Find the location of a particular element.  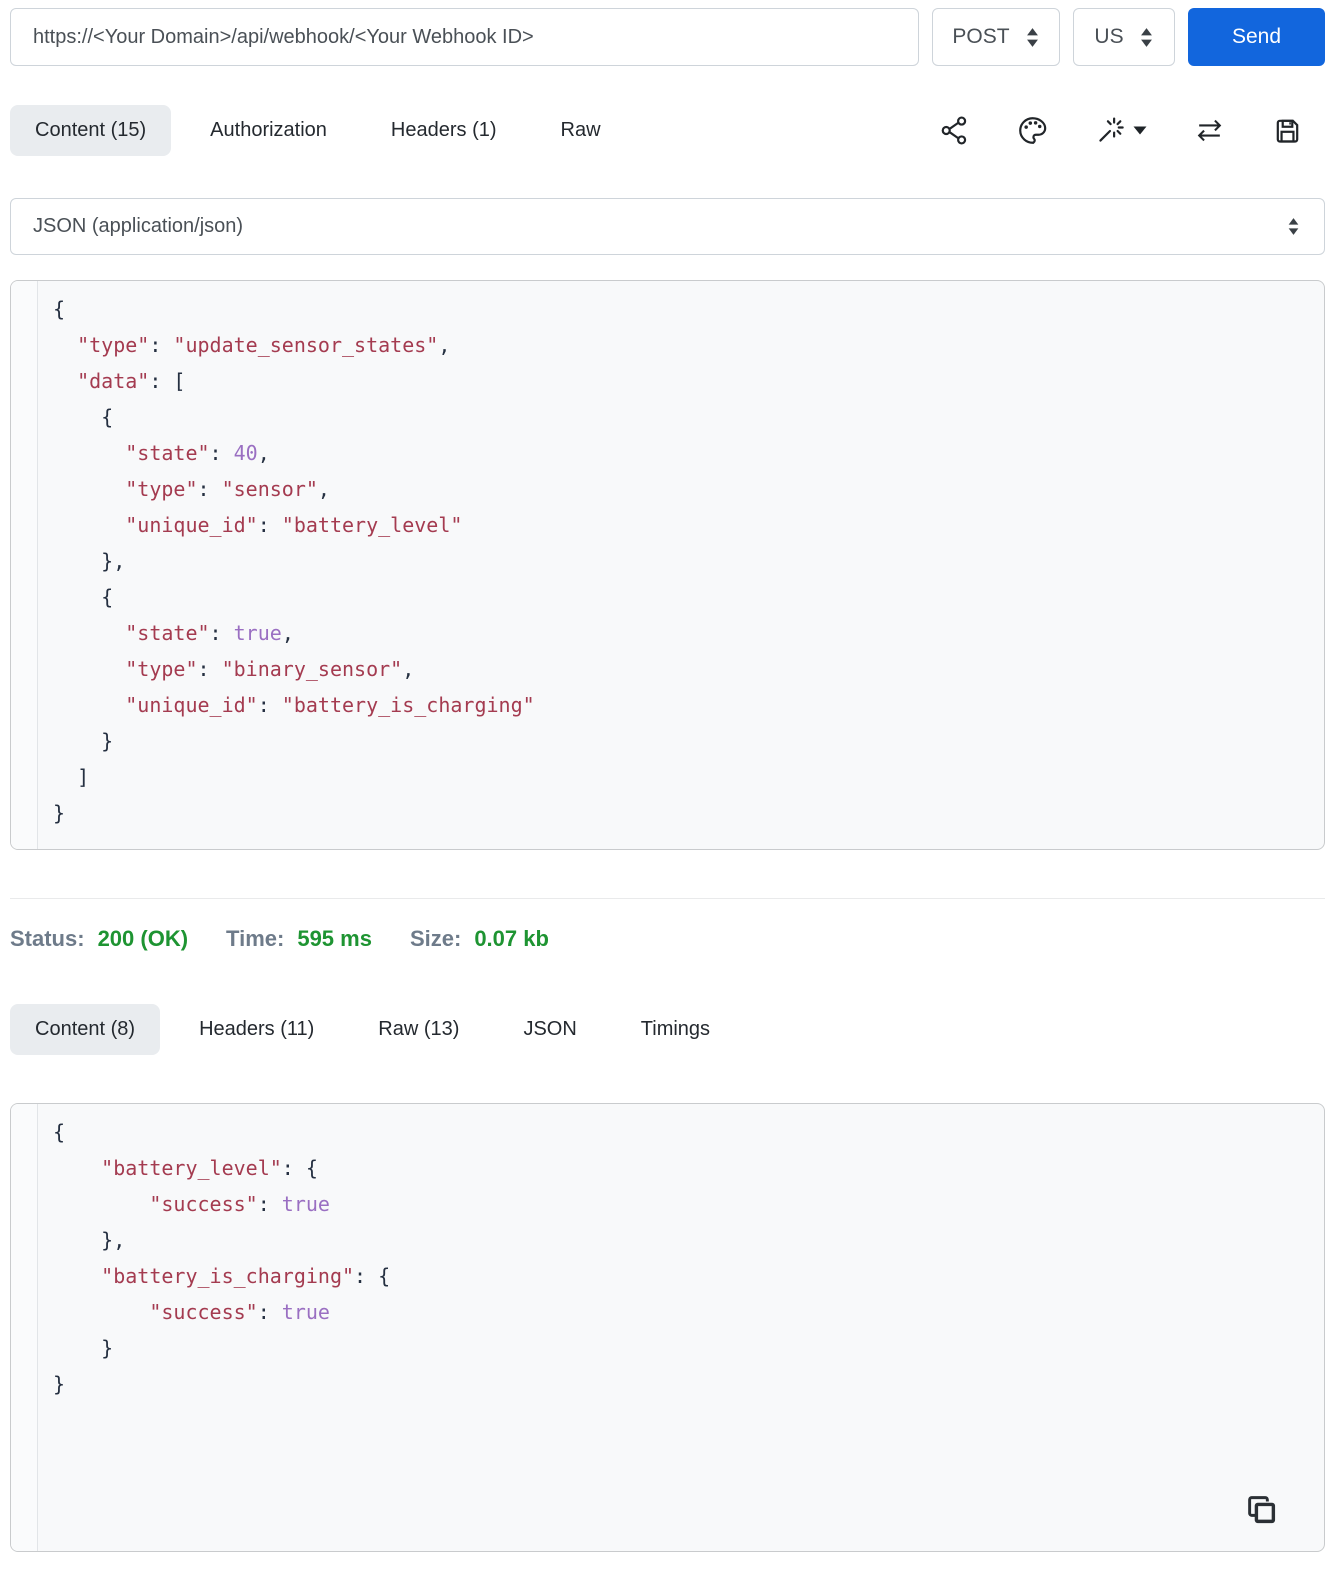

status-value: 0.07 kb is located at coordinates (511, 938).